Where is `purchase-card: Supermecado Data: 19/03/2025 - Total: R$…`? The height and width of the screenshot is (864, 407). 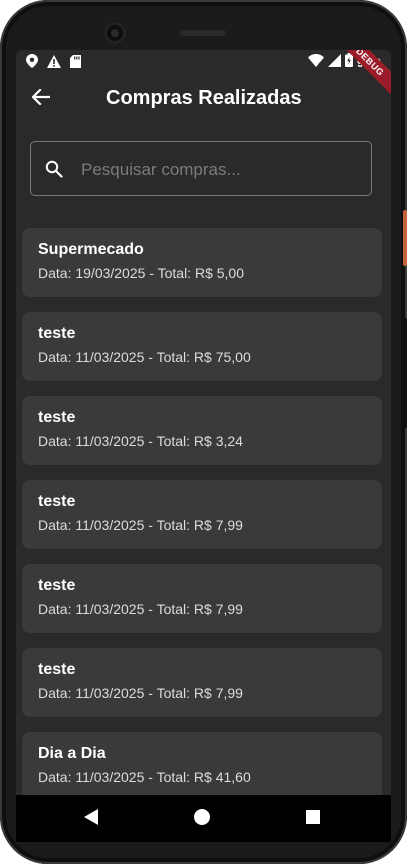
purchase-card: Supermecado Data: 19/03/2025 - Total: R$… is located at coordinates (202, 262).